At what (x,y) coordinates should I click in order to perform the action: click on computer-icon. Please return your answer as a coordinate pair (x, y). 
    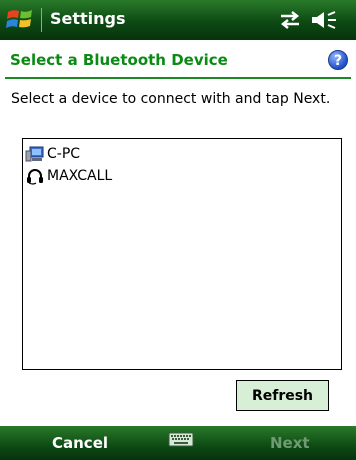
    Looking at the image, I should click on (34, 154).